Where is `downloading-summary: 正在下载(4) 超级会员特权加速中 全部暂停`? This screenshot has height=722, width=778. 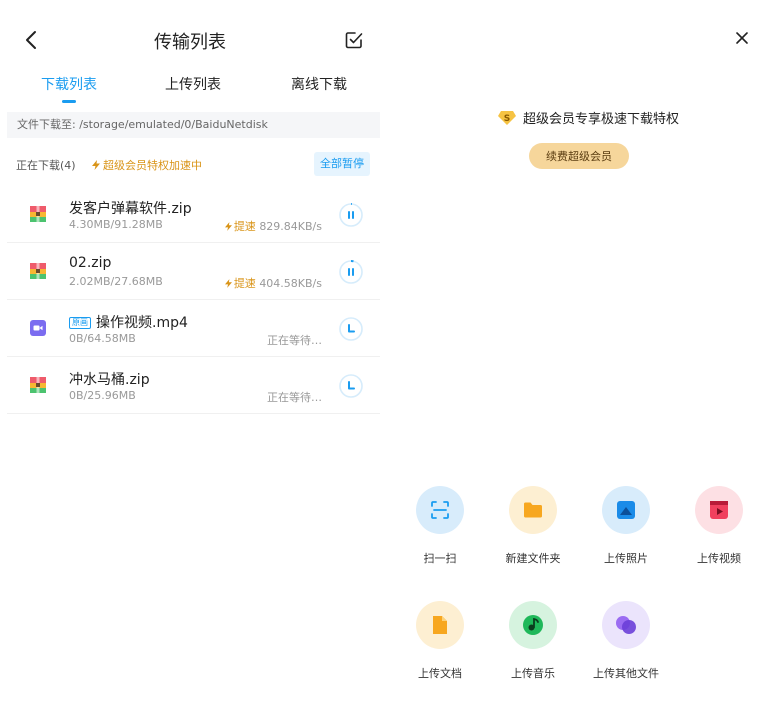 downloading-summary: 正在下载(4) 超级会员特权加速中 全部暂停 is located at coordinates (190, 165).